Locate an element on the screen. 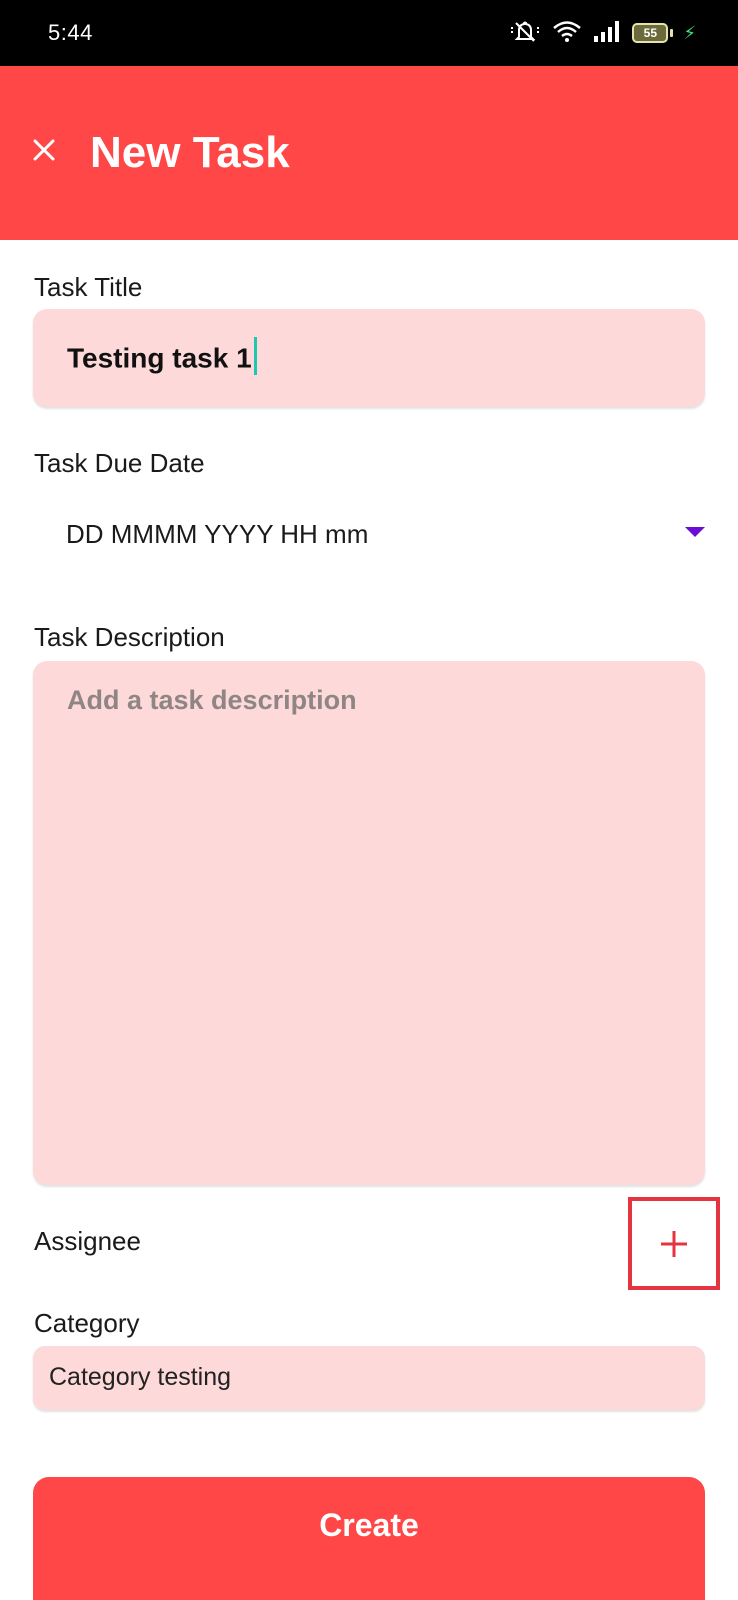  plus-icon is located at coordinates (674, 1243).